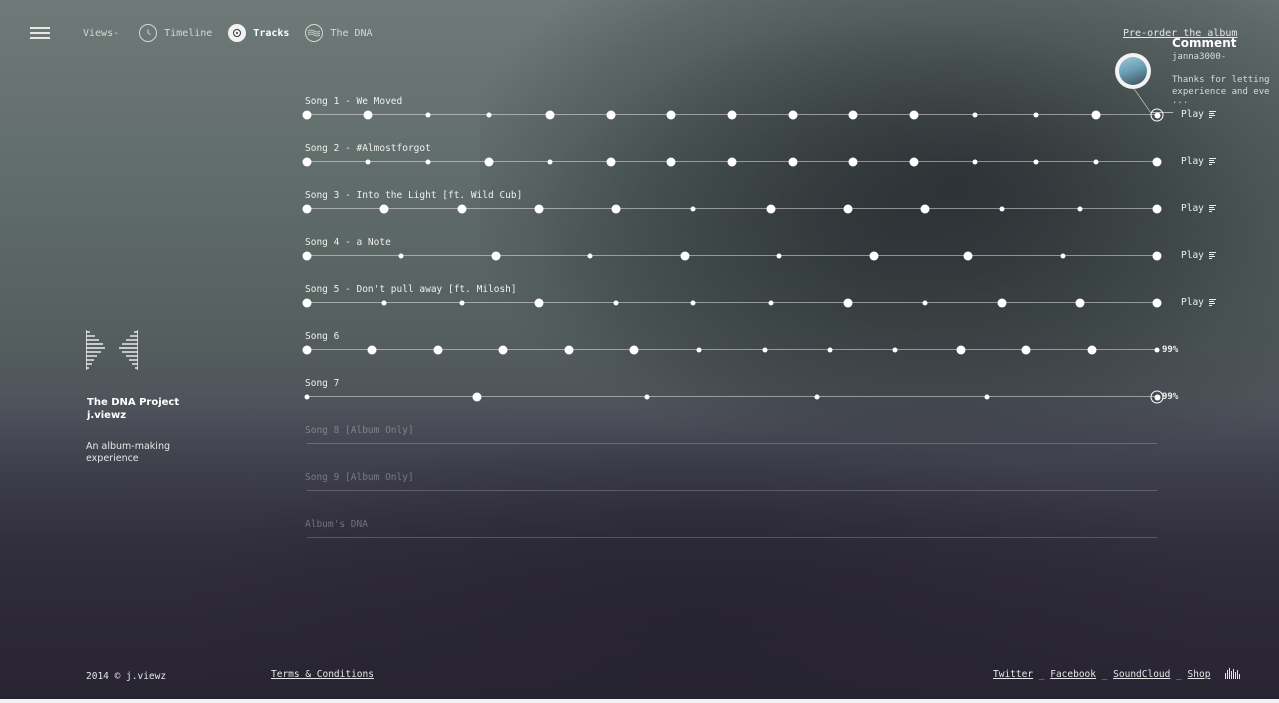 The image size is (1279, 703). What do you see at coordinates (411, 289) in the screenshot?
I see `track-title: Song 5 - Don't pull away [ft. Milosh]` at bounding box center [411, 289].